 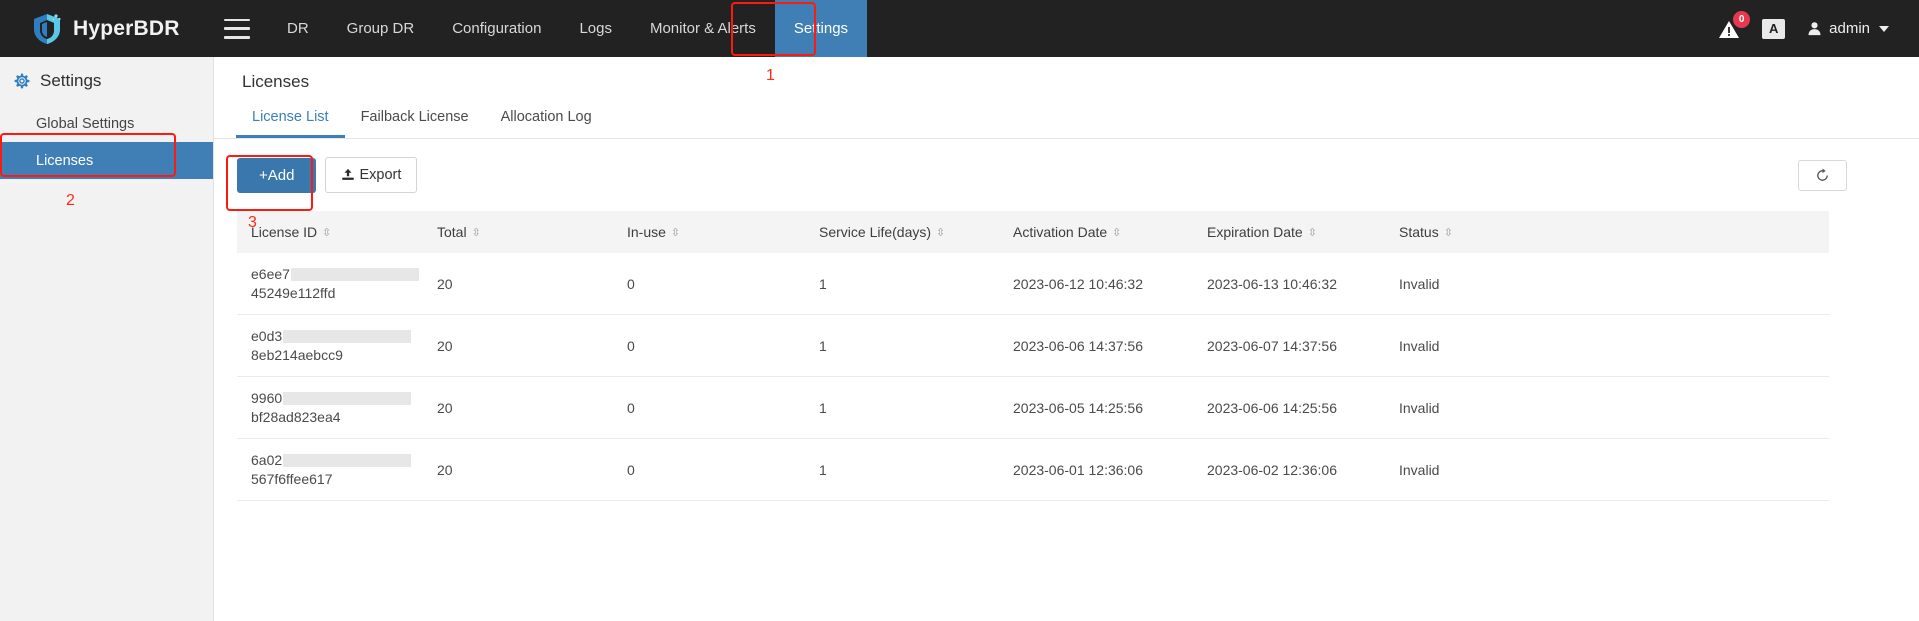 I want to click on refresh-icon, so click(x=1822, y=174).